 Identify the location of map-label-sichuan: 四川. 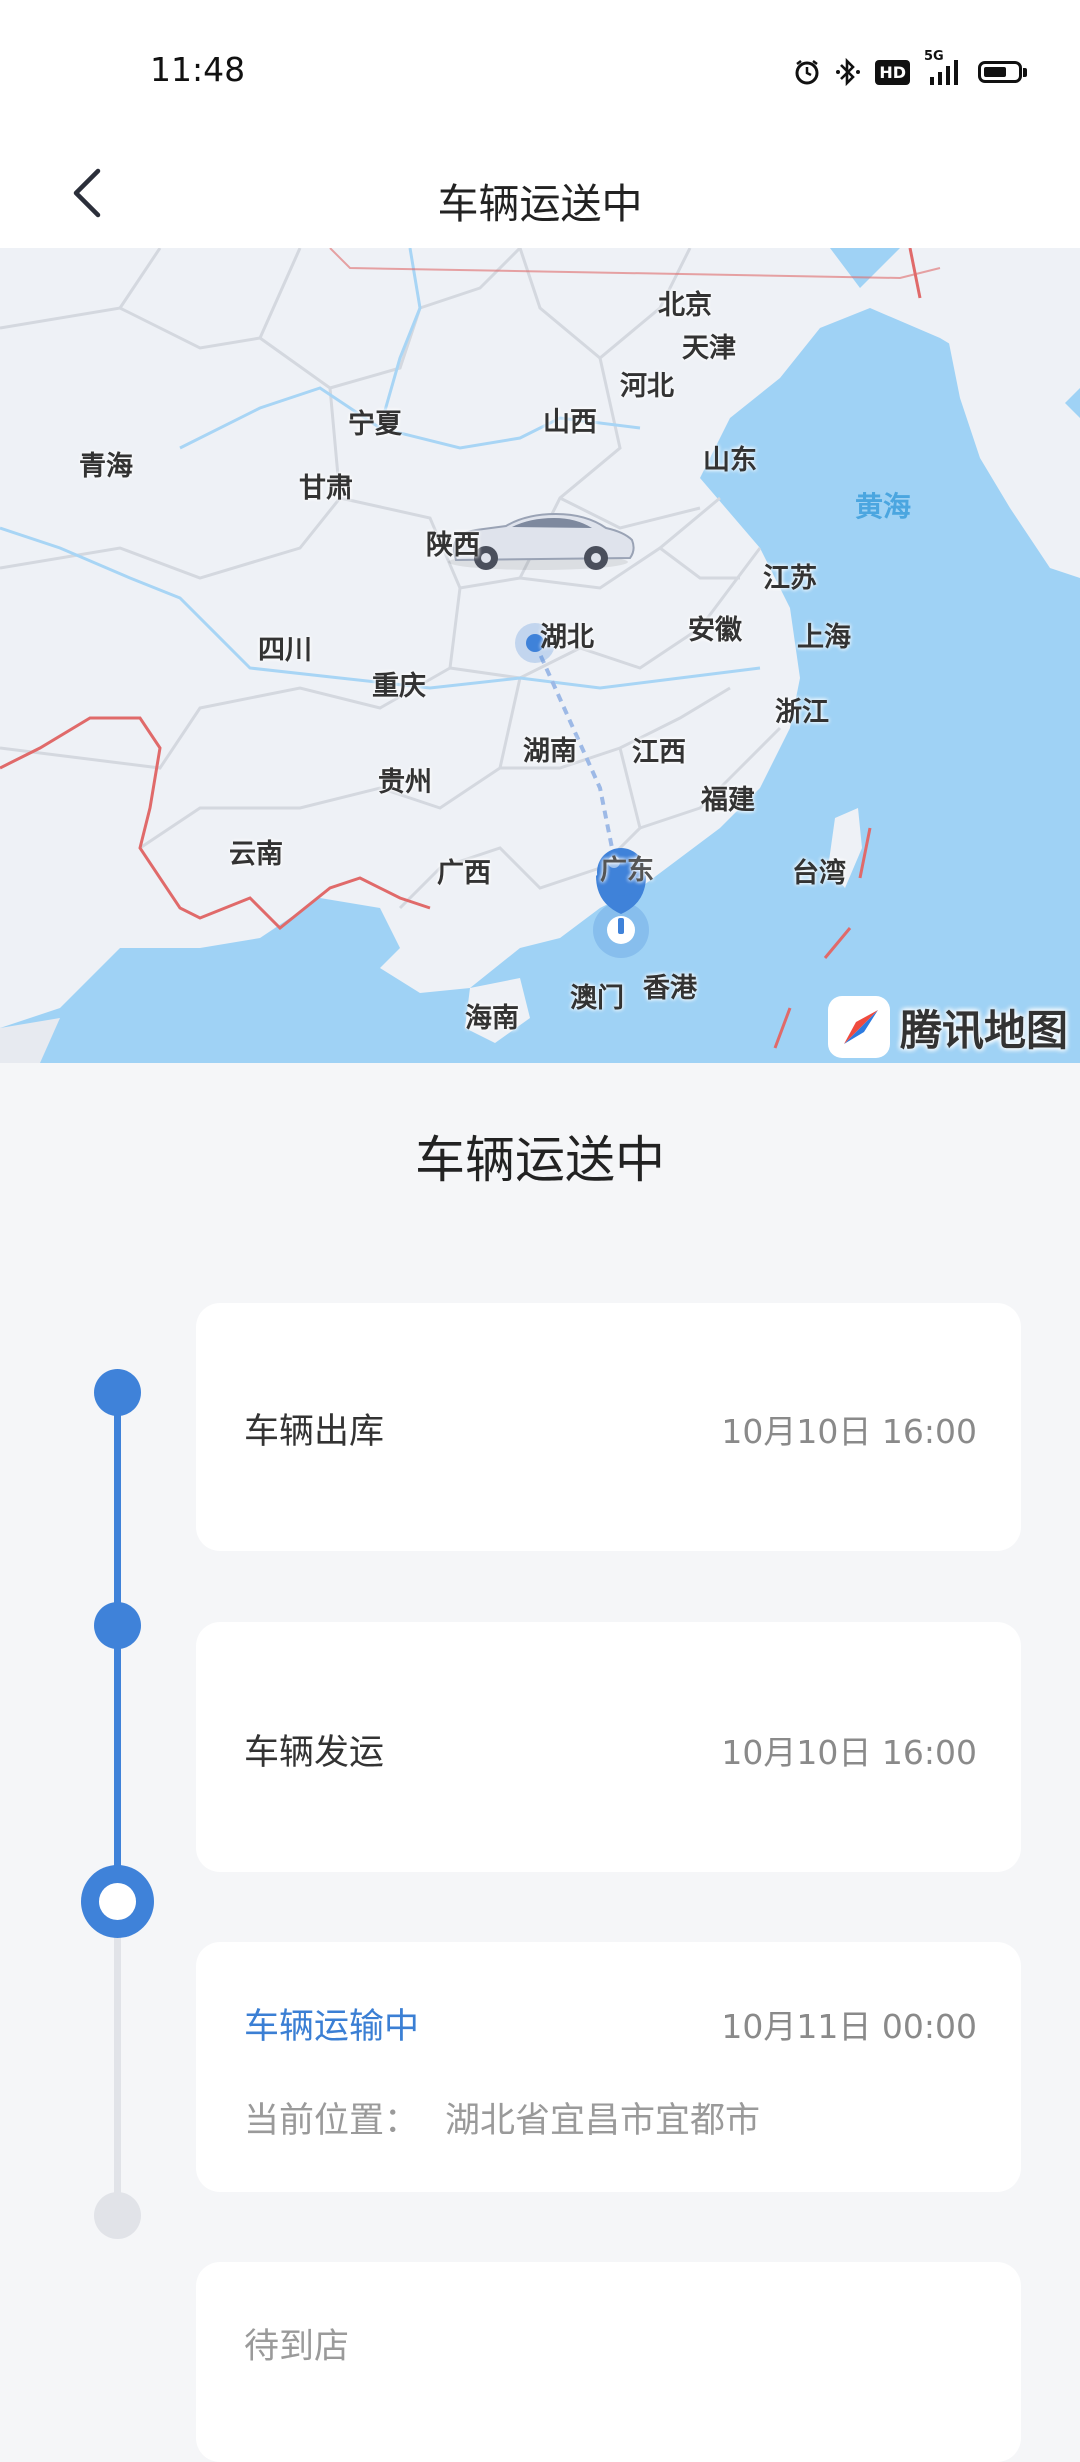
(285, 650).